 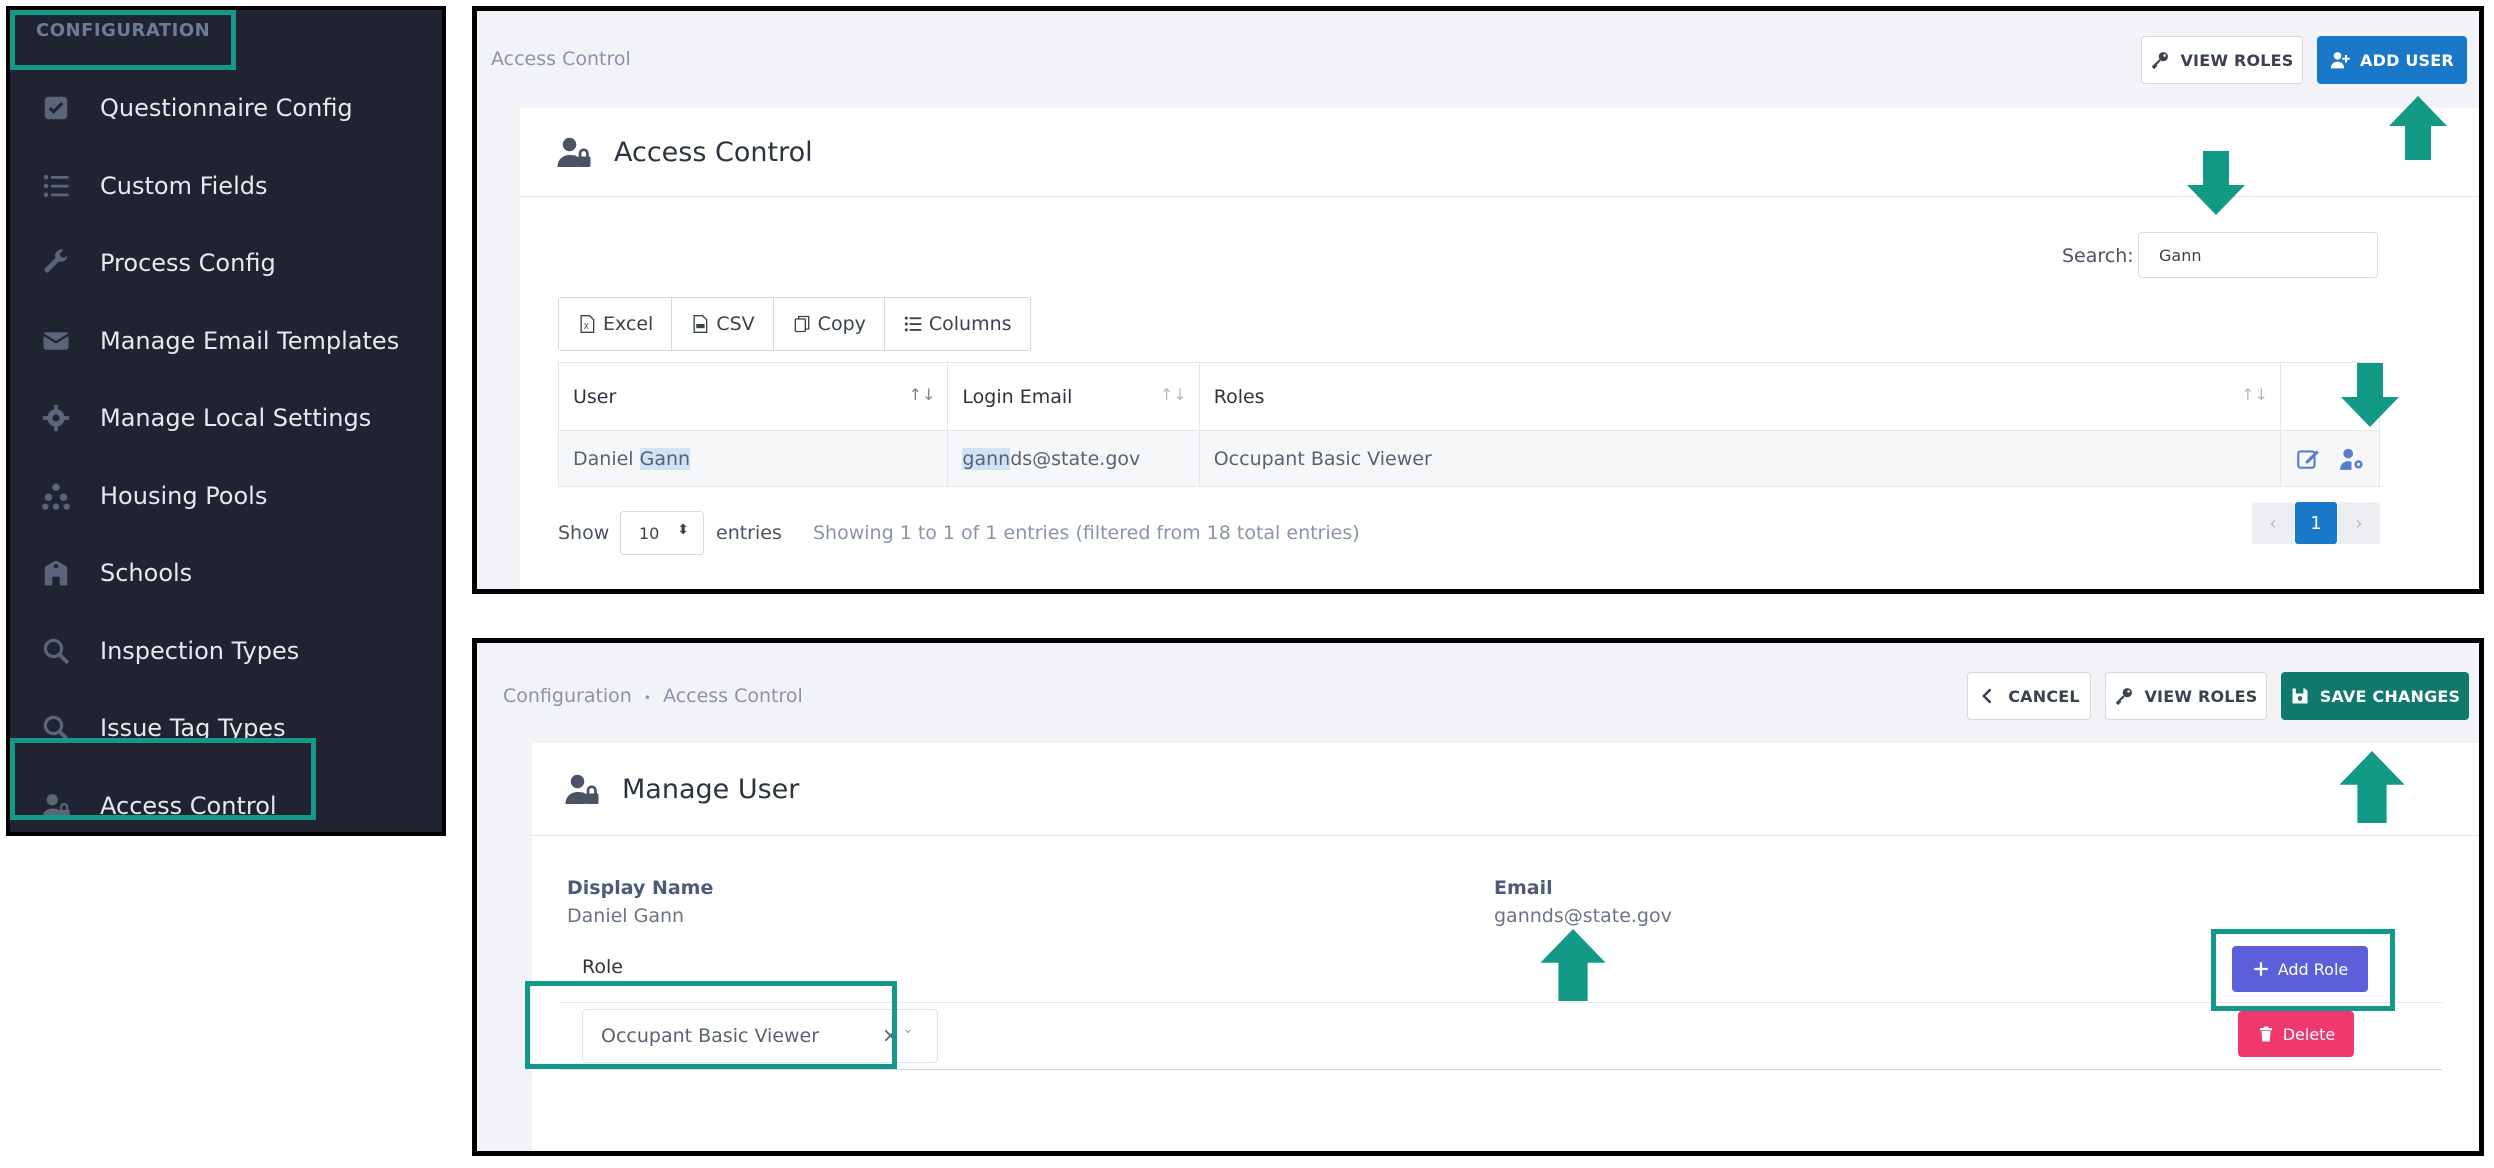 What do you see at coordinates (250, 341) in the screenshot?
I see `sidebar-item-label: Manage Email Templates` at bounding box center [250, 341].